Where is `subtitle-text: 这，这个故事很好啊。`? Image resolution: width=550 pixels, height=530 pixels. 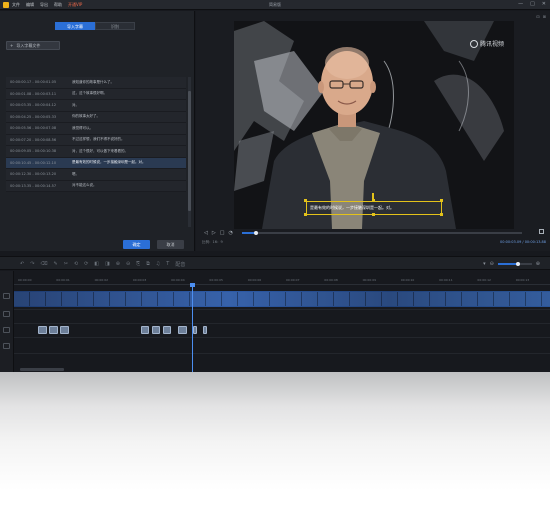 subtitle-text: 这，这个故事很好啊。 is located at coordinates (129, 93).